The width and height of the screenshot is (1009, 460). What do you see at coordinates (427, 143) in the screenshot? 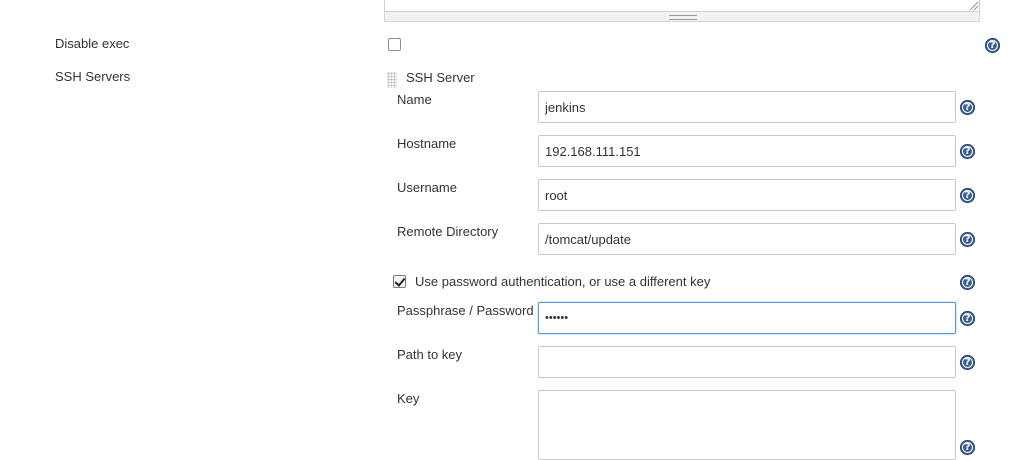
I see `hostname-label: Hostname` at bounding box center [427, 143].